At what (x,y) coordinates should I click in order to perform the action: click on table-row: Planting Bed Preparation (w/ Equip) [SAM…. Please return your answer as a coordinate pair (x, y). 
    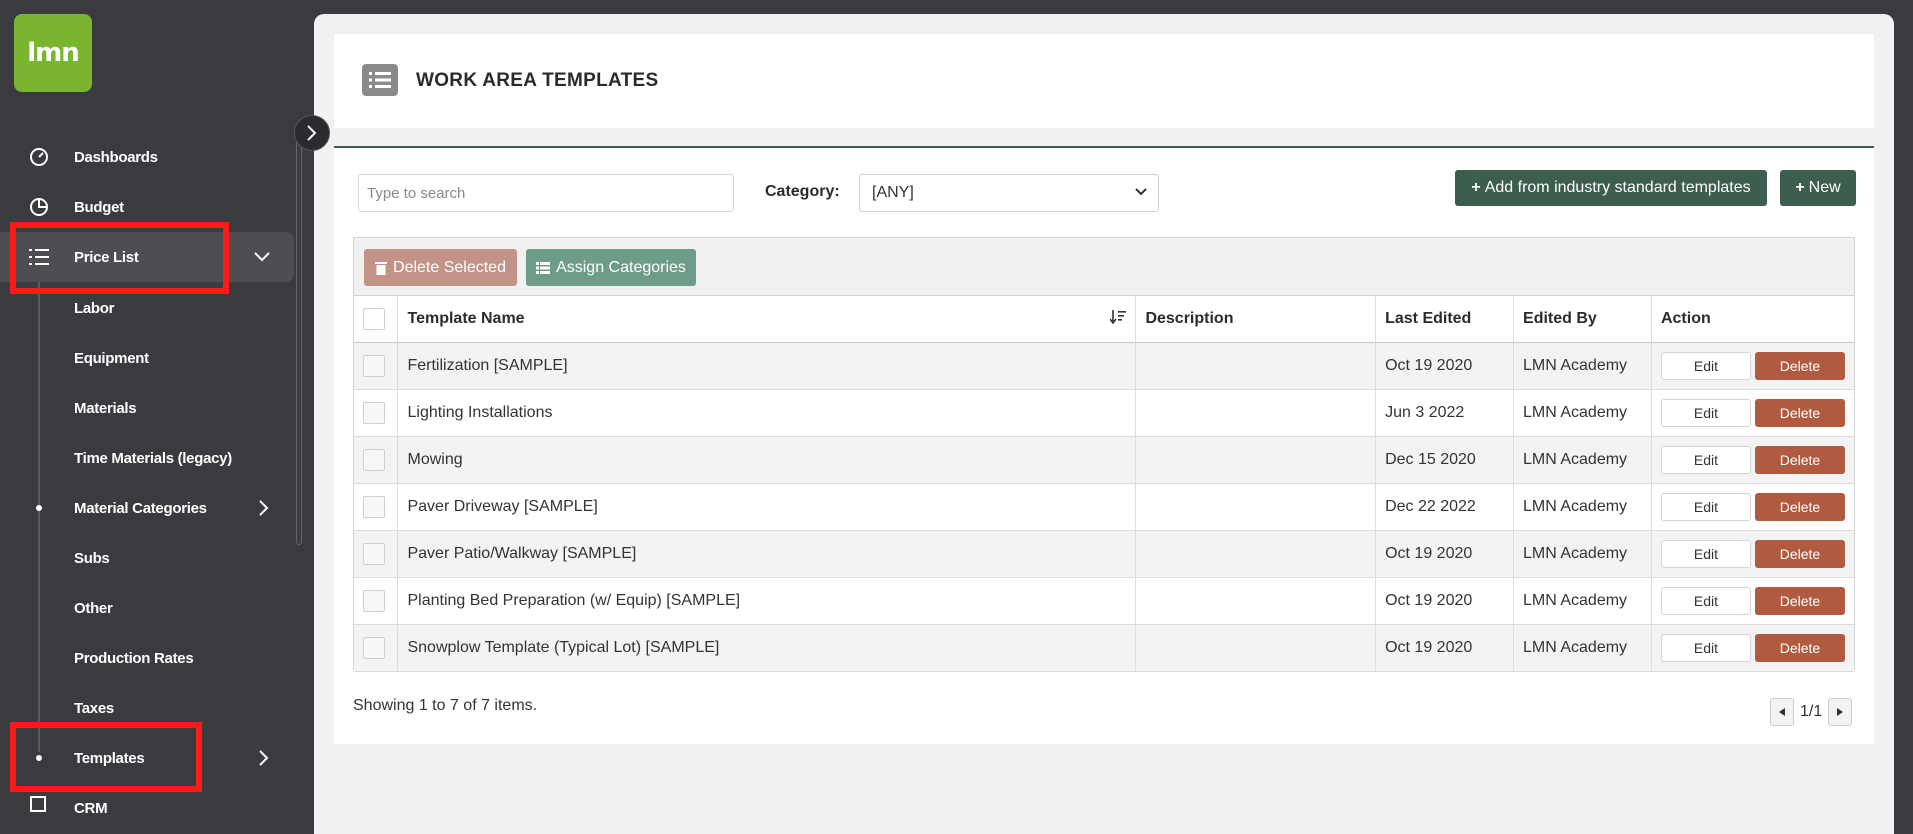
    Looking at the image, I should click on (1104, 601).